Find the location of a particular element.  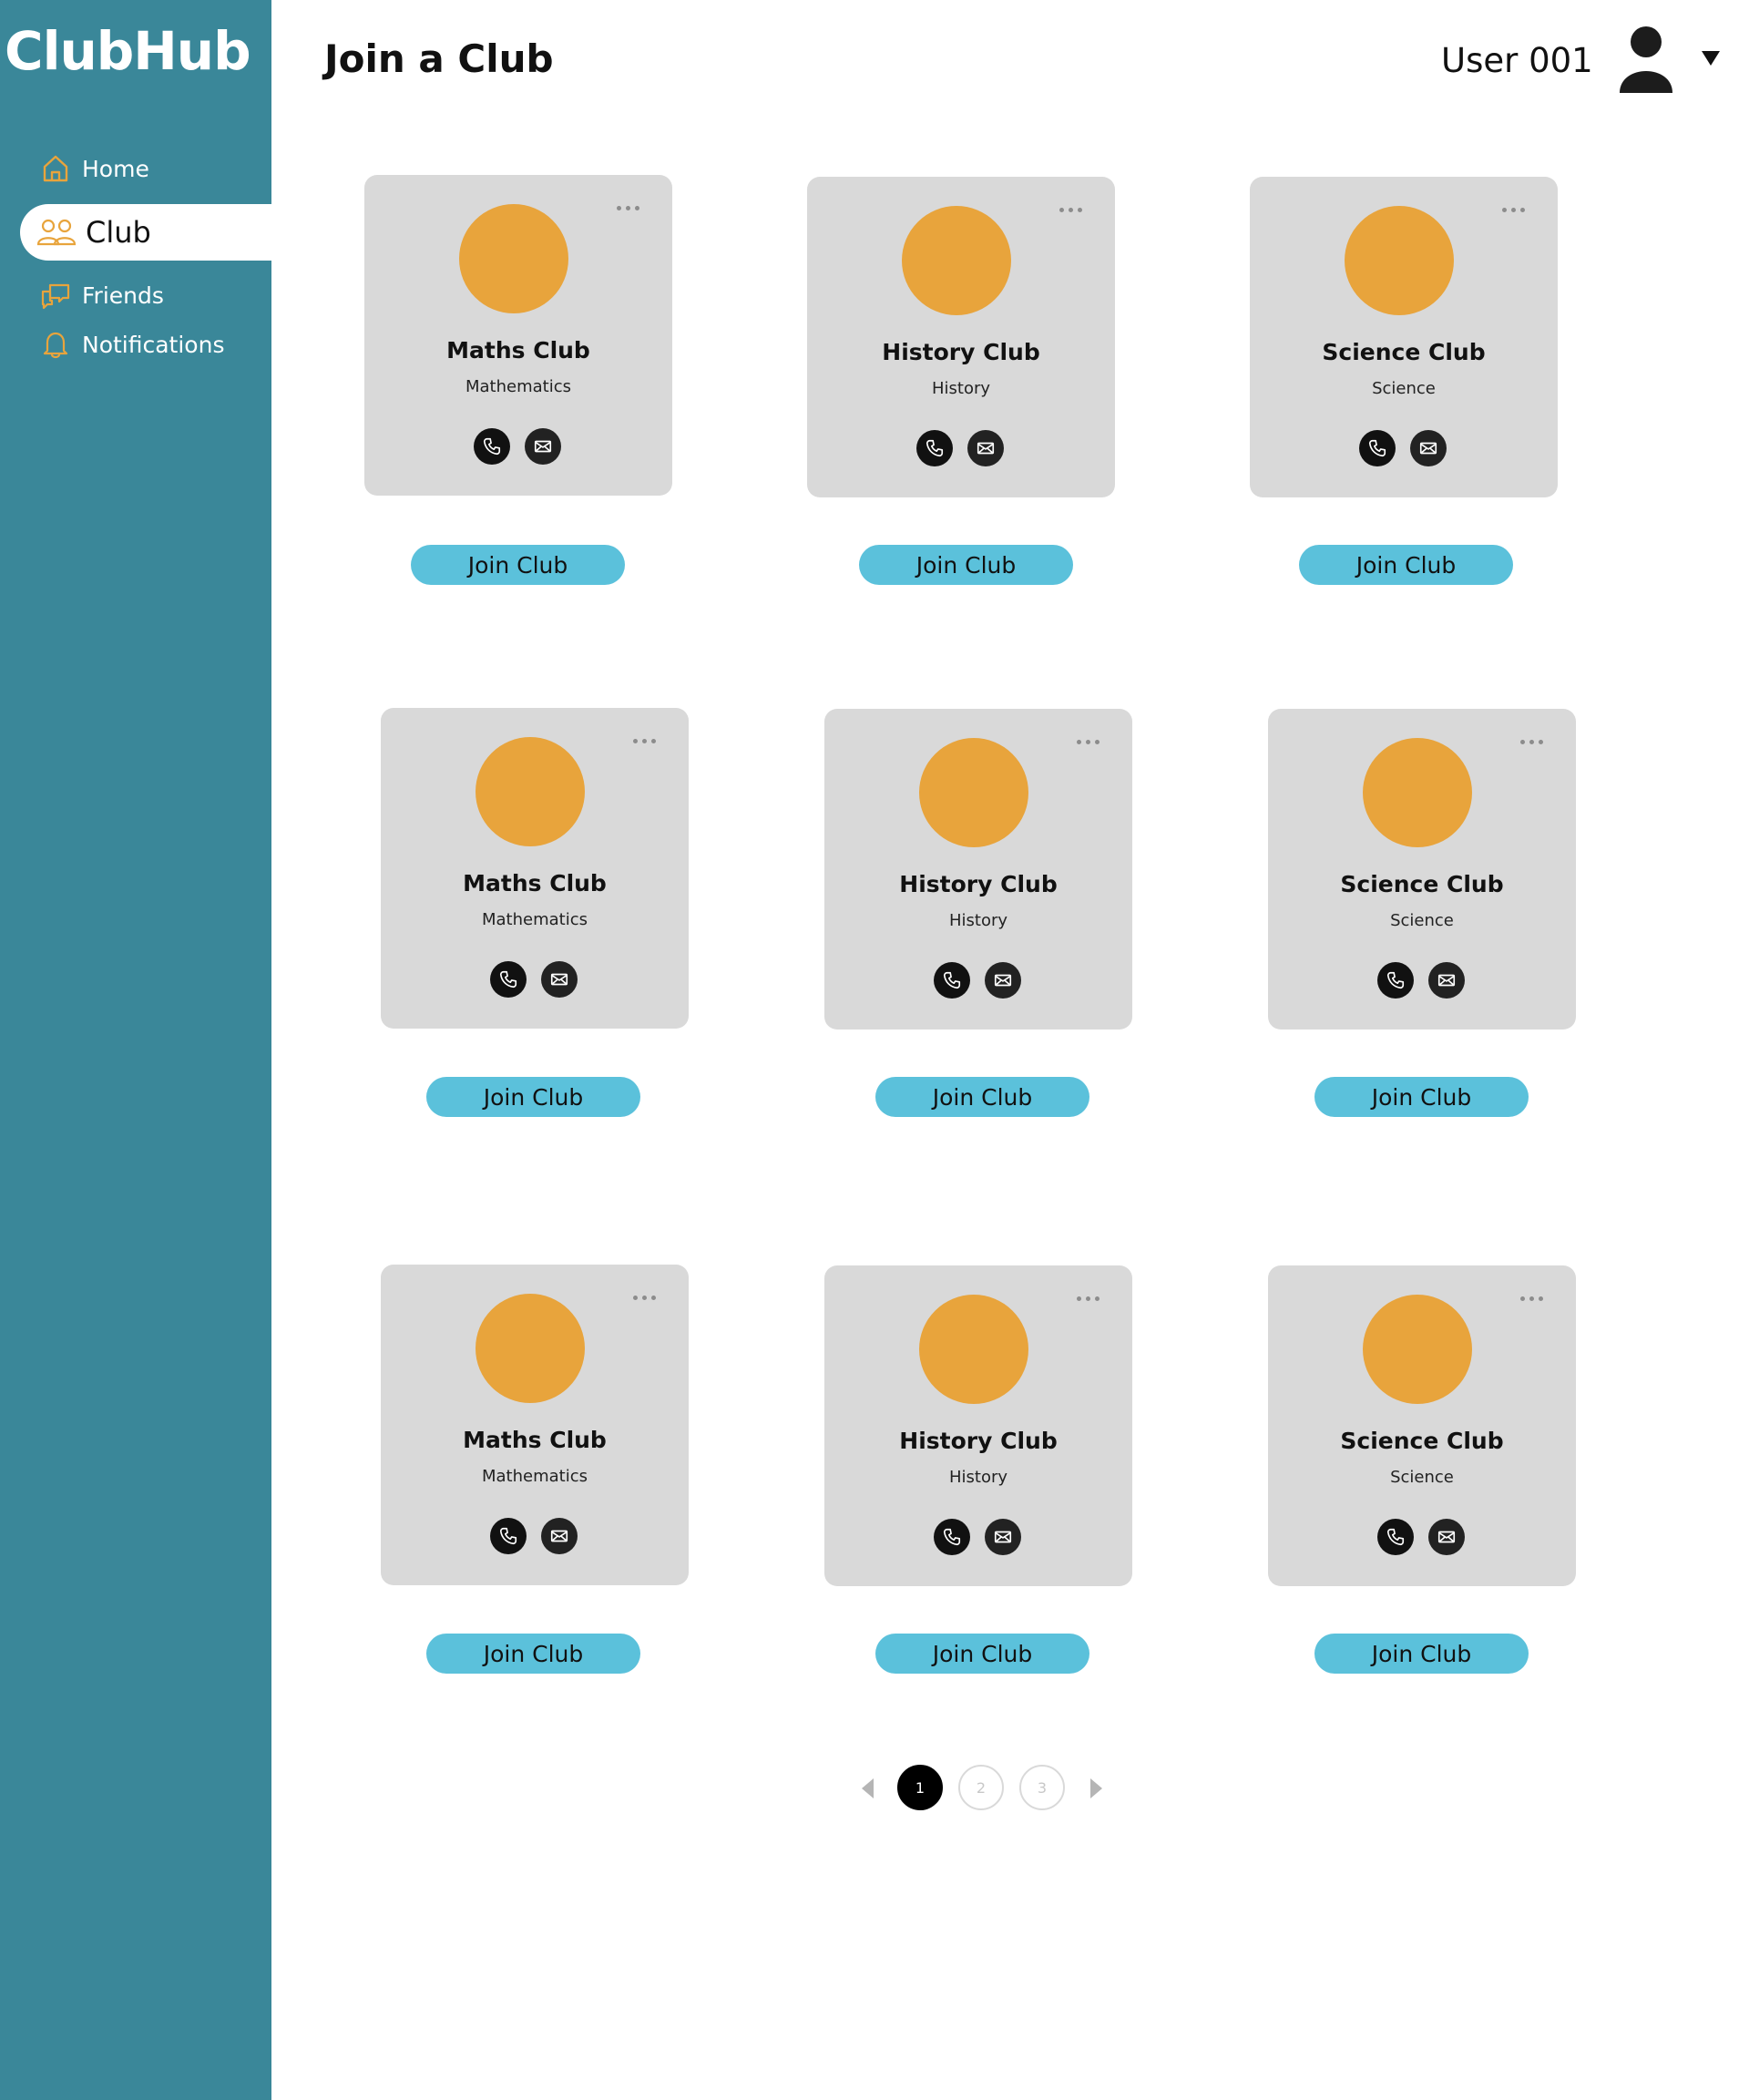

caret-down-icon is located at coordinates (1711, 59).